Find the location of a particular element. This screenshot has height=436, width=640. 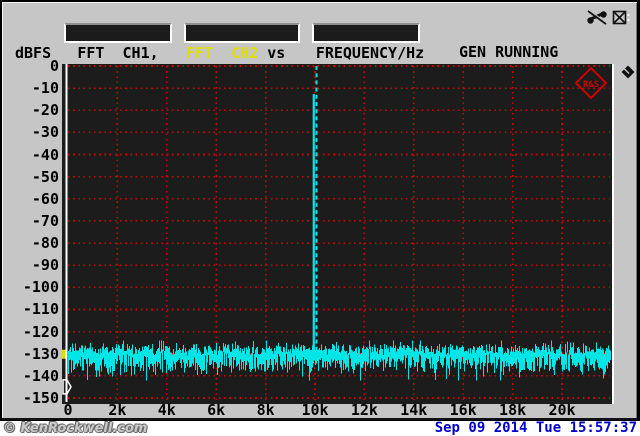

y-tick-label: -140 is located at coordinates (40, 375).